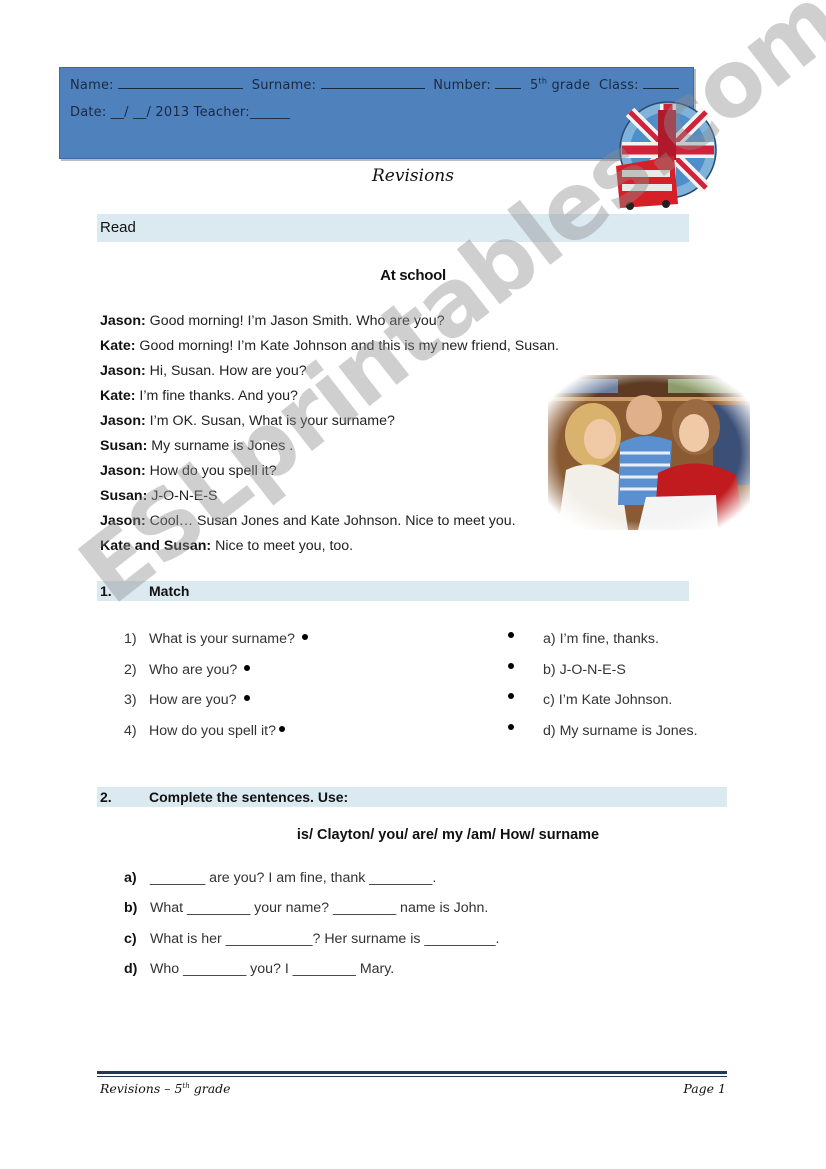 This screenshot has height=1169, width=826. I want to click on question-text: How do you spell it?, so click(212, 730).